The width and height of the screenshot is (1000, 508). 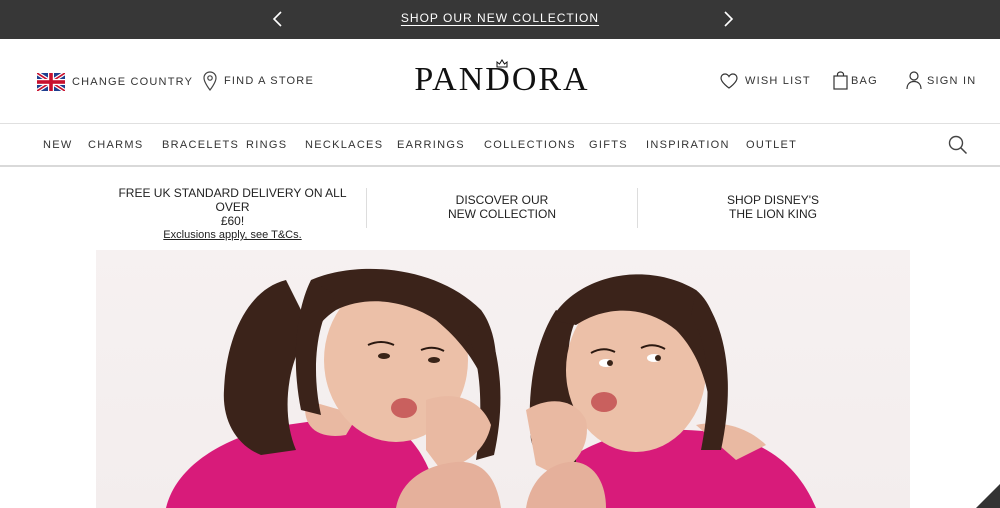 What do you see at coordinates (502, 200) in the screenshot?
I see `usp-collection-line1: DISCOVER OUR` at bounding box center [502, 200].